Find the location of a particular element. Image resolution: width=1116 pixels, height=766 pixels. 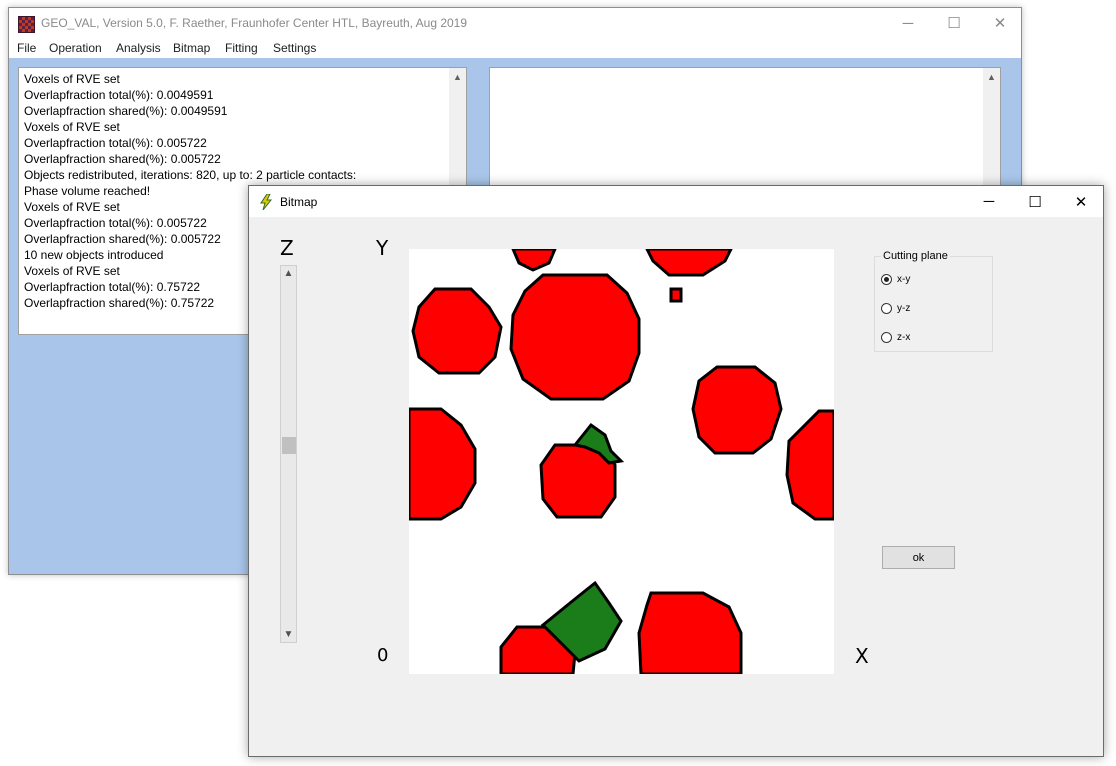

radio-yz: y-z is located at coordinates (895, 308).